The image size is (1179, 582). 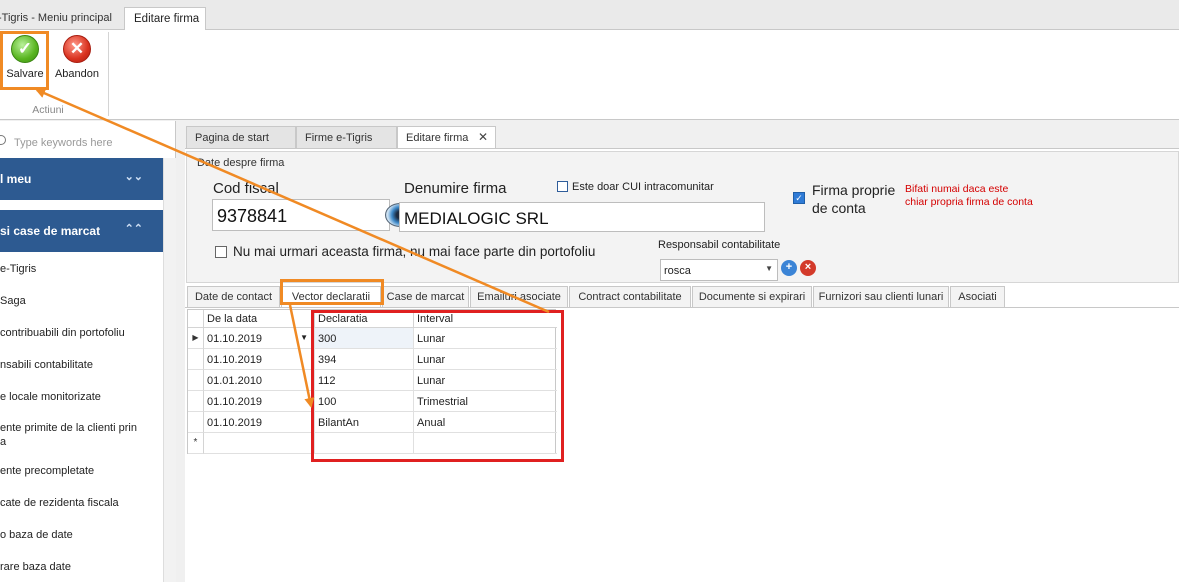 What do you see at coordinates (252, 216) in the screenshot?
I see `cod-fiscal-value: 9378841` at bounding box center [252, 216].